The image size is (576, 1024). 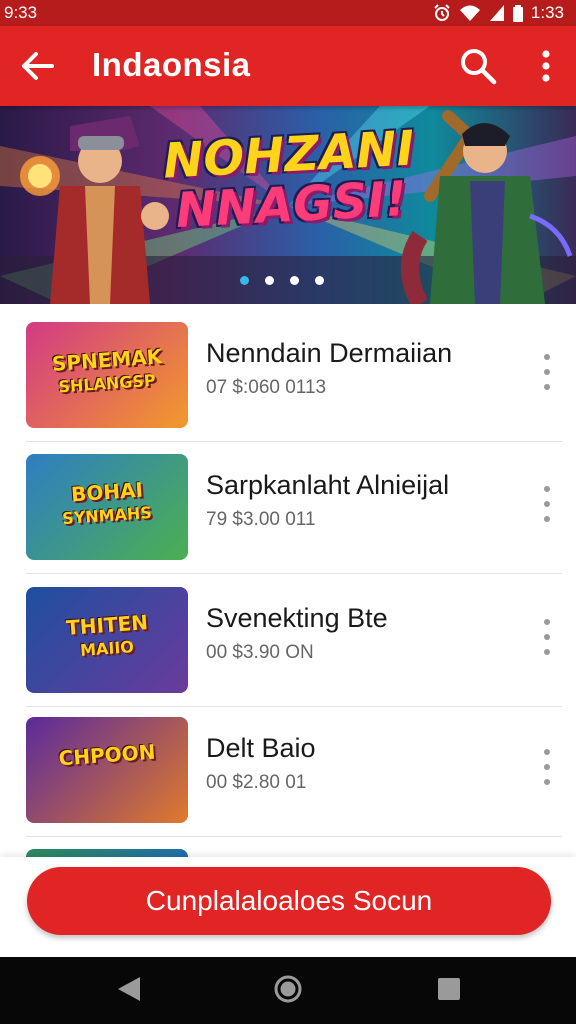 I want to click on page-title: Indaonsia, so click(x=171, y=64).